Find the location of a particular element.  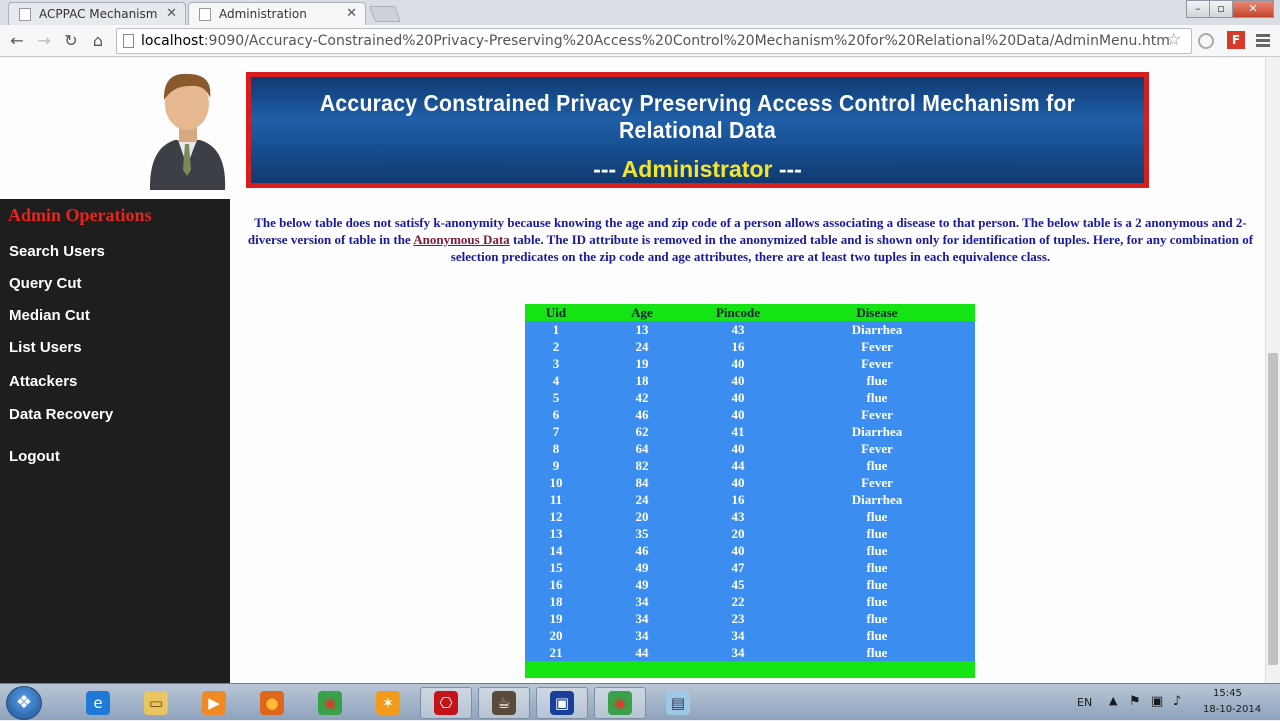

close-window-button: ✕ is located at coordinates (1253, 9).